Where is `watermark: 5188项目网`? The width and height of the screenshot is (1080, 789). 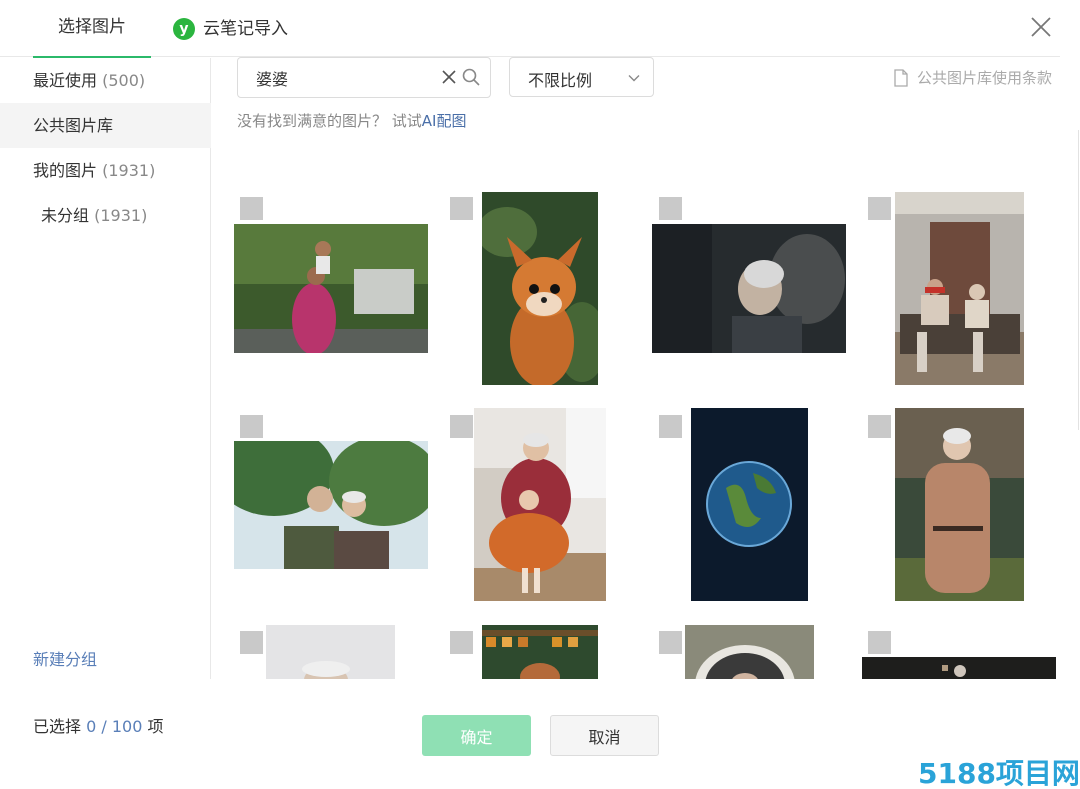
watermark: 5188项目网 is located at coordinates (999, 773).